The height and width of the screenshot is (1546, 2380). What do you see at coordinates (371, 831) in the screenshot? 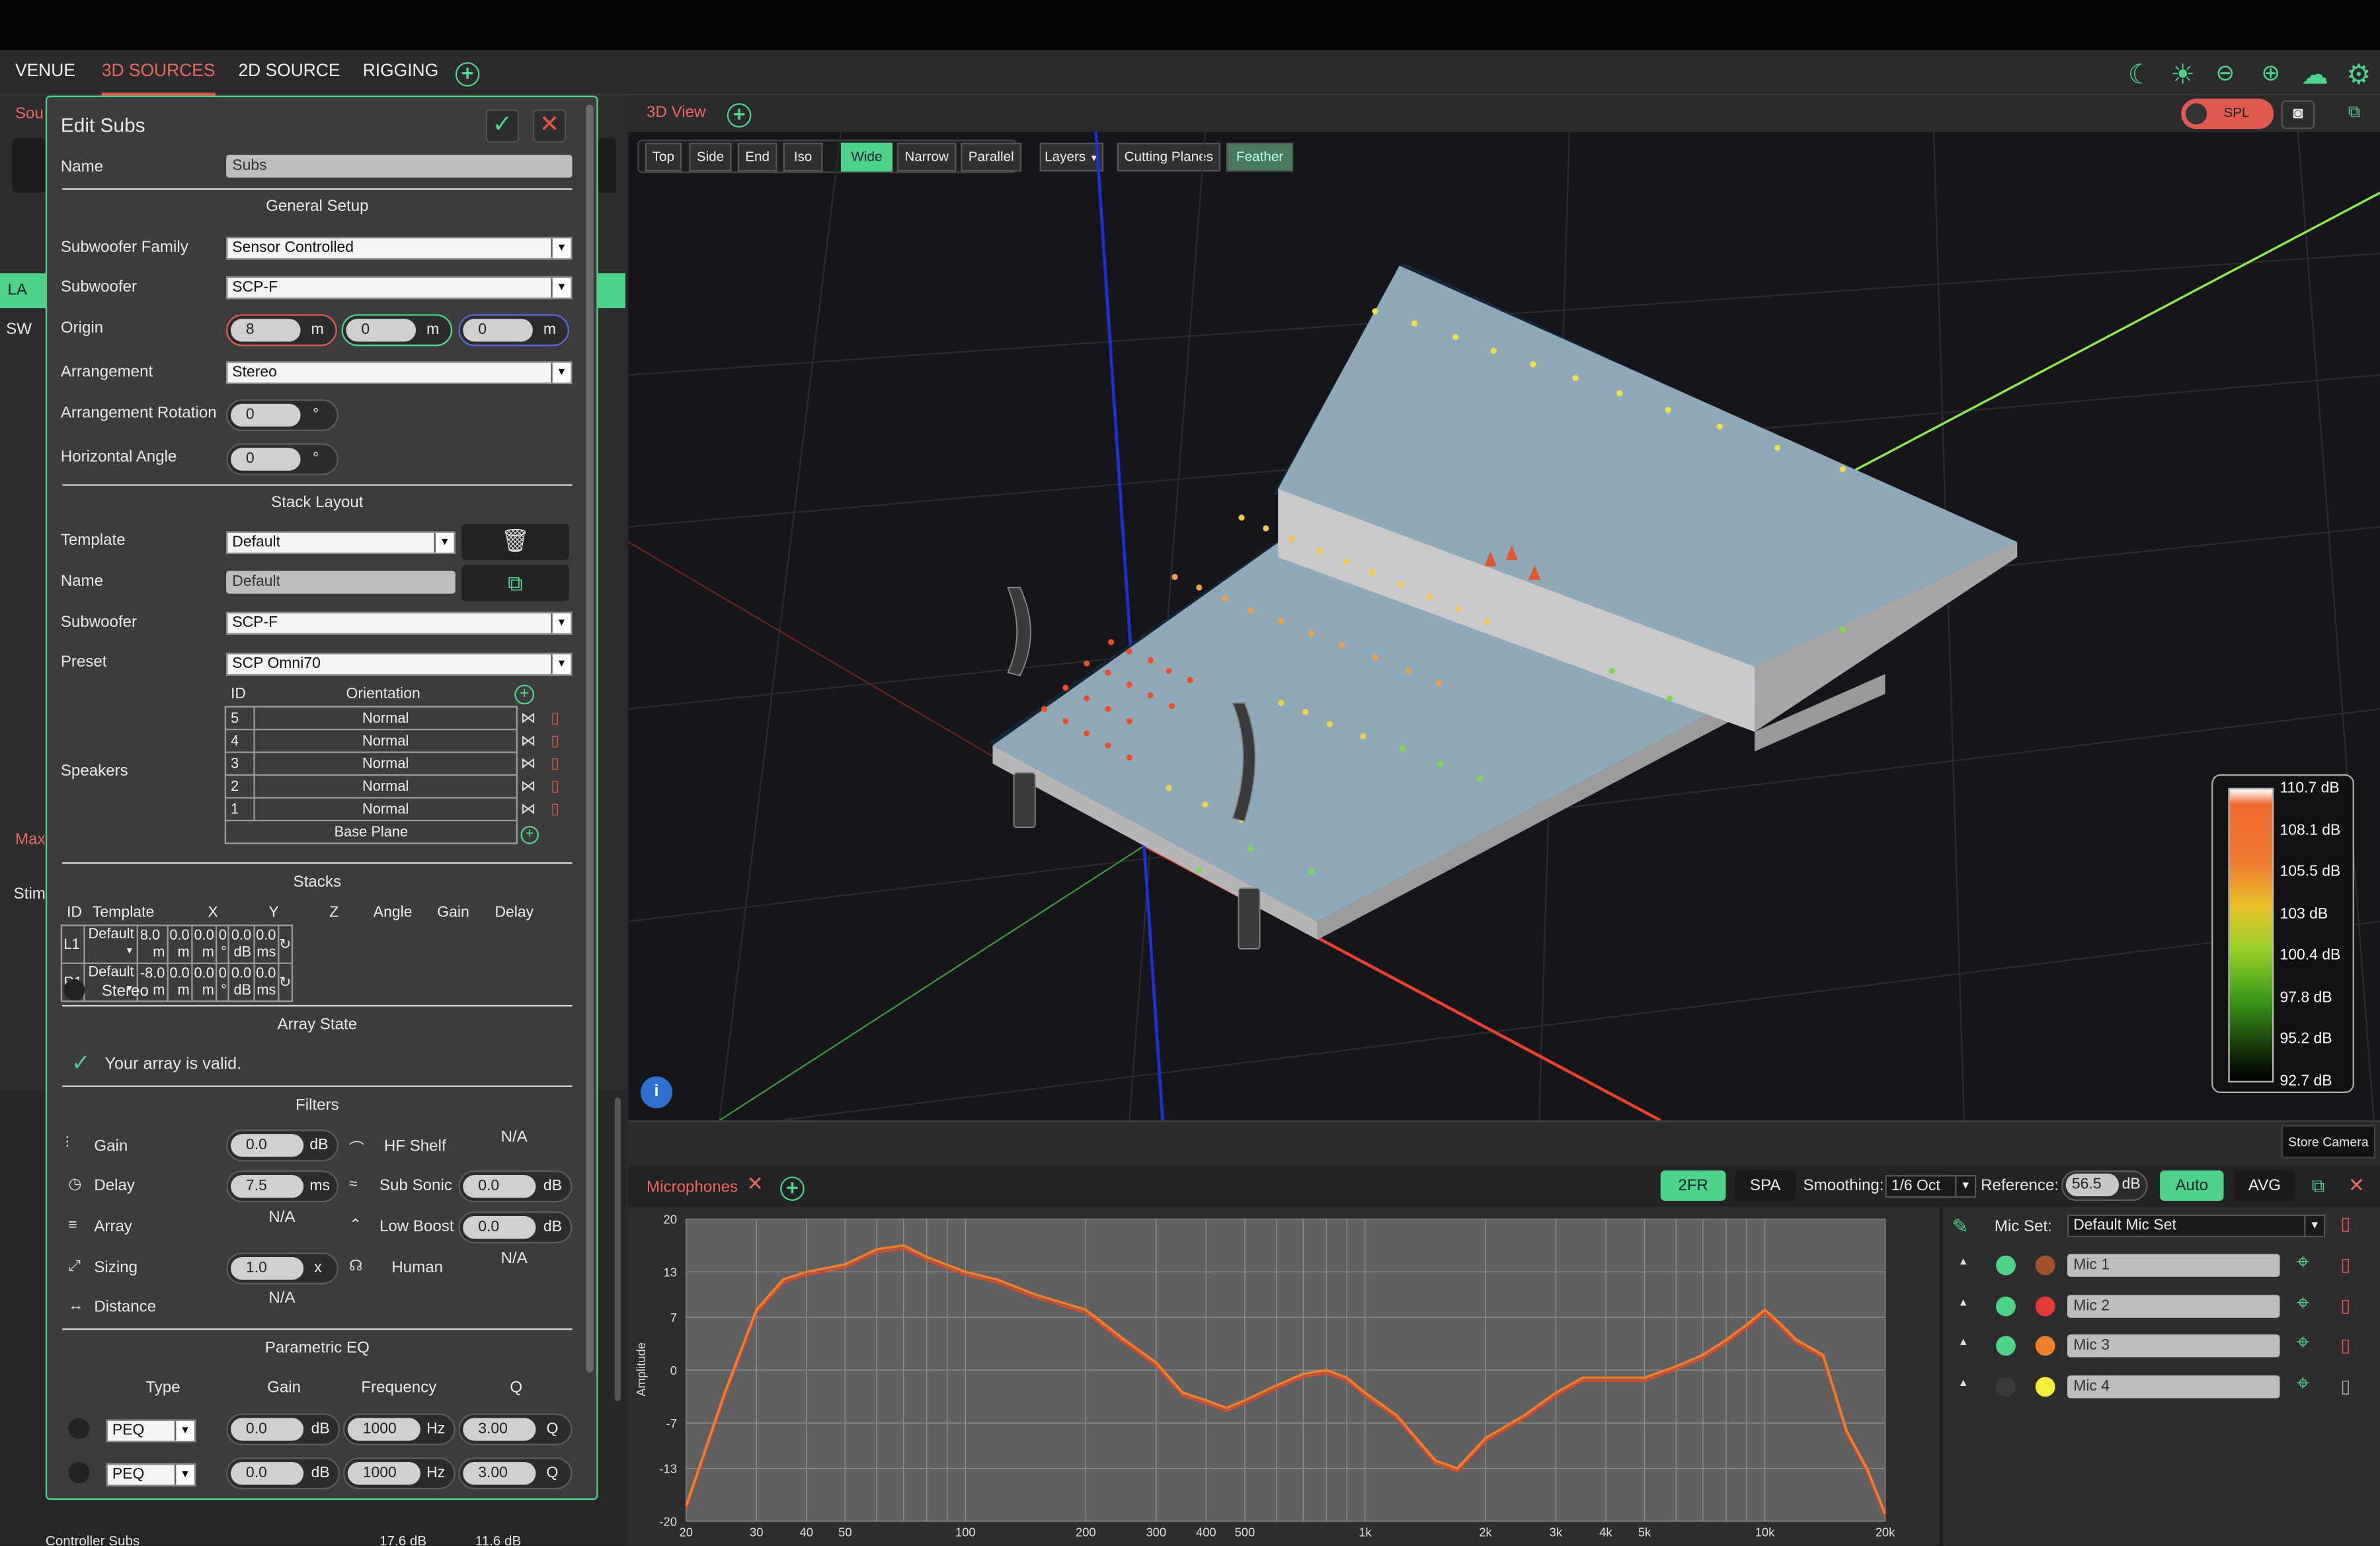
I see `base-plane-row: Base Plane` at bounding box center [371, 831].